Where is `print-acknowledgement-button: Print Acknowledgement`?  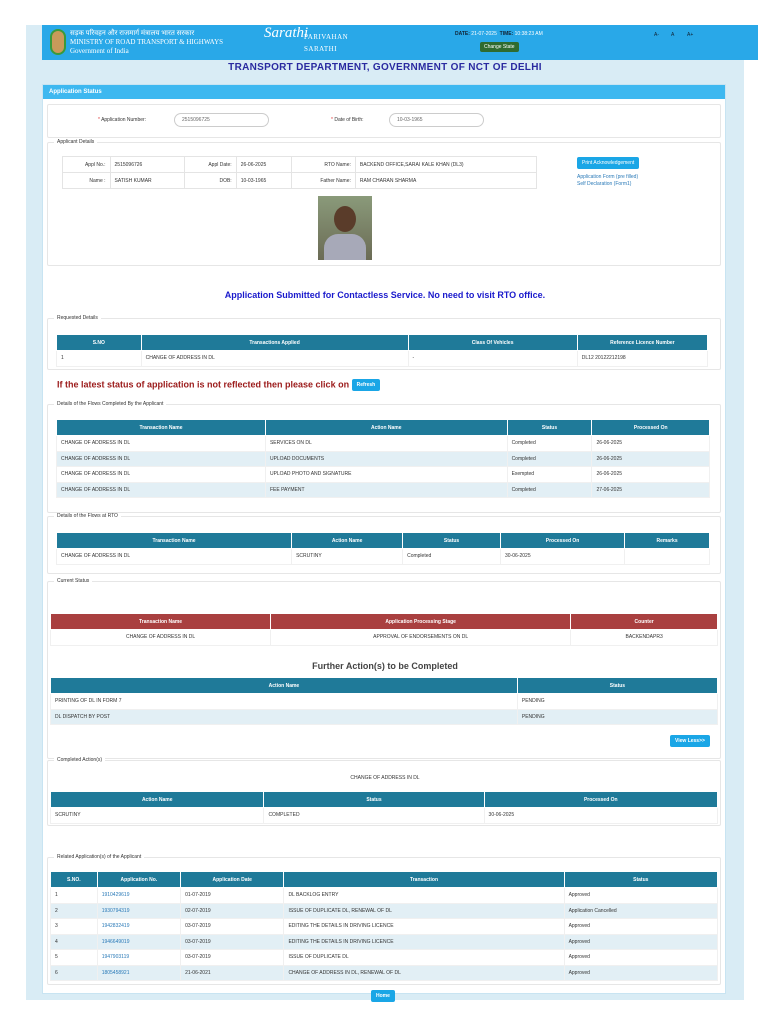 print-acknowledgement-button: Print Acknowledgement is located at coordinates (608, 163).